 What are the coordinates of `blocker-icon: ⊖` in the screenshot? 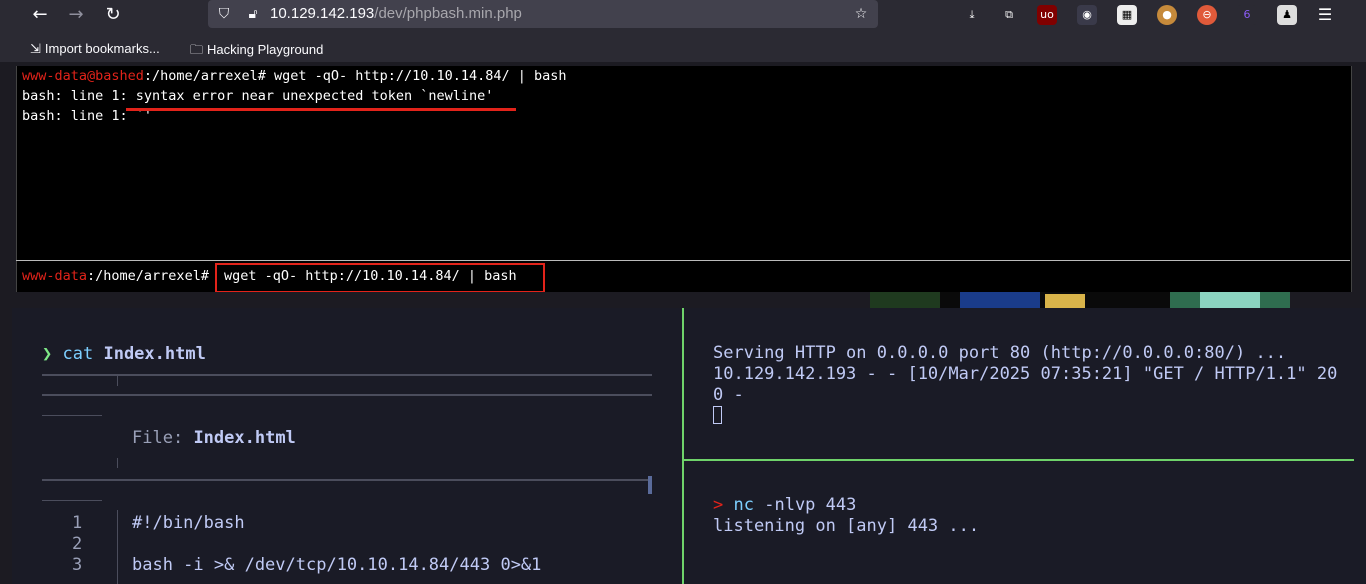 It's located at (1207, 15).